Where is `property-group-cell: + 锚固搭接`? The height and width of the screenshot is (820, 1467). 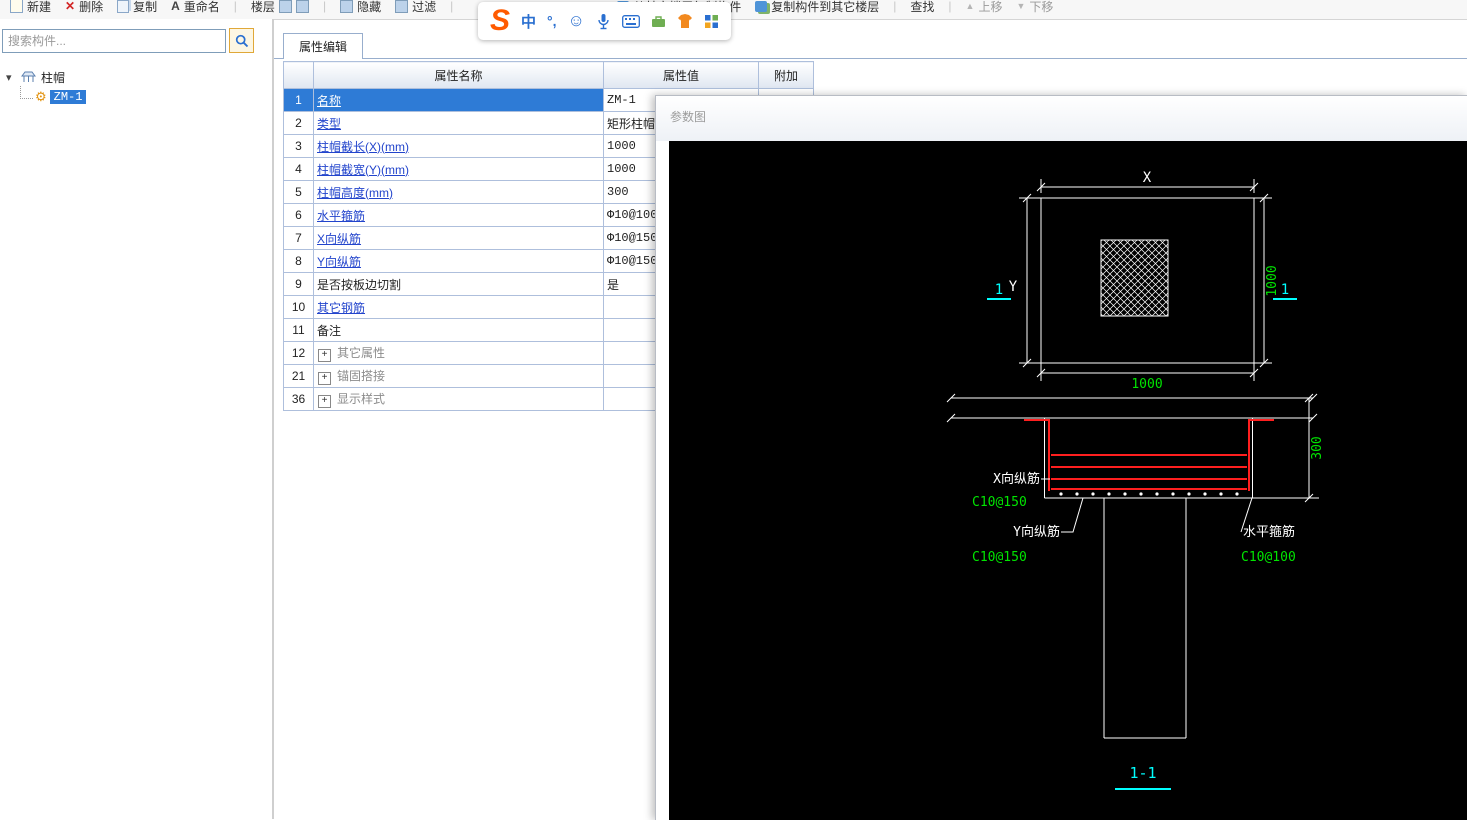
property-group-cell: + 锚固搭接 is located at coordinates (458, 376).